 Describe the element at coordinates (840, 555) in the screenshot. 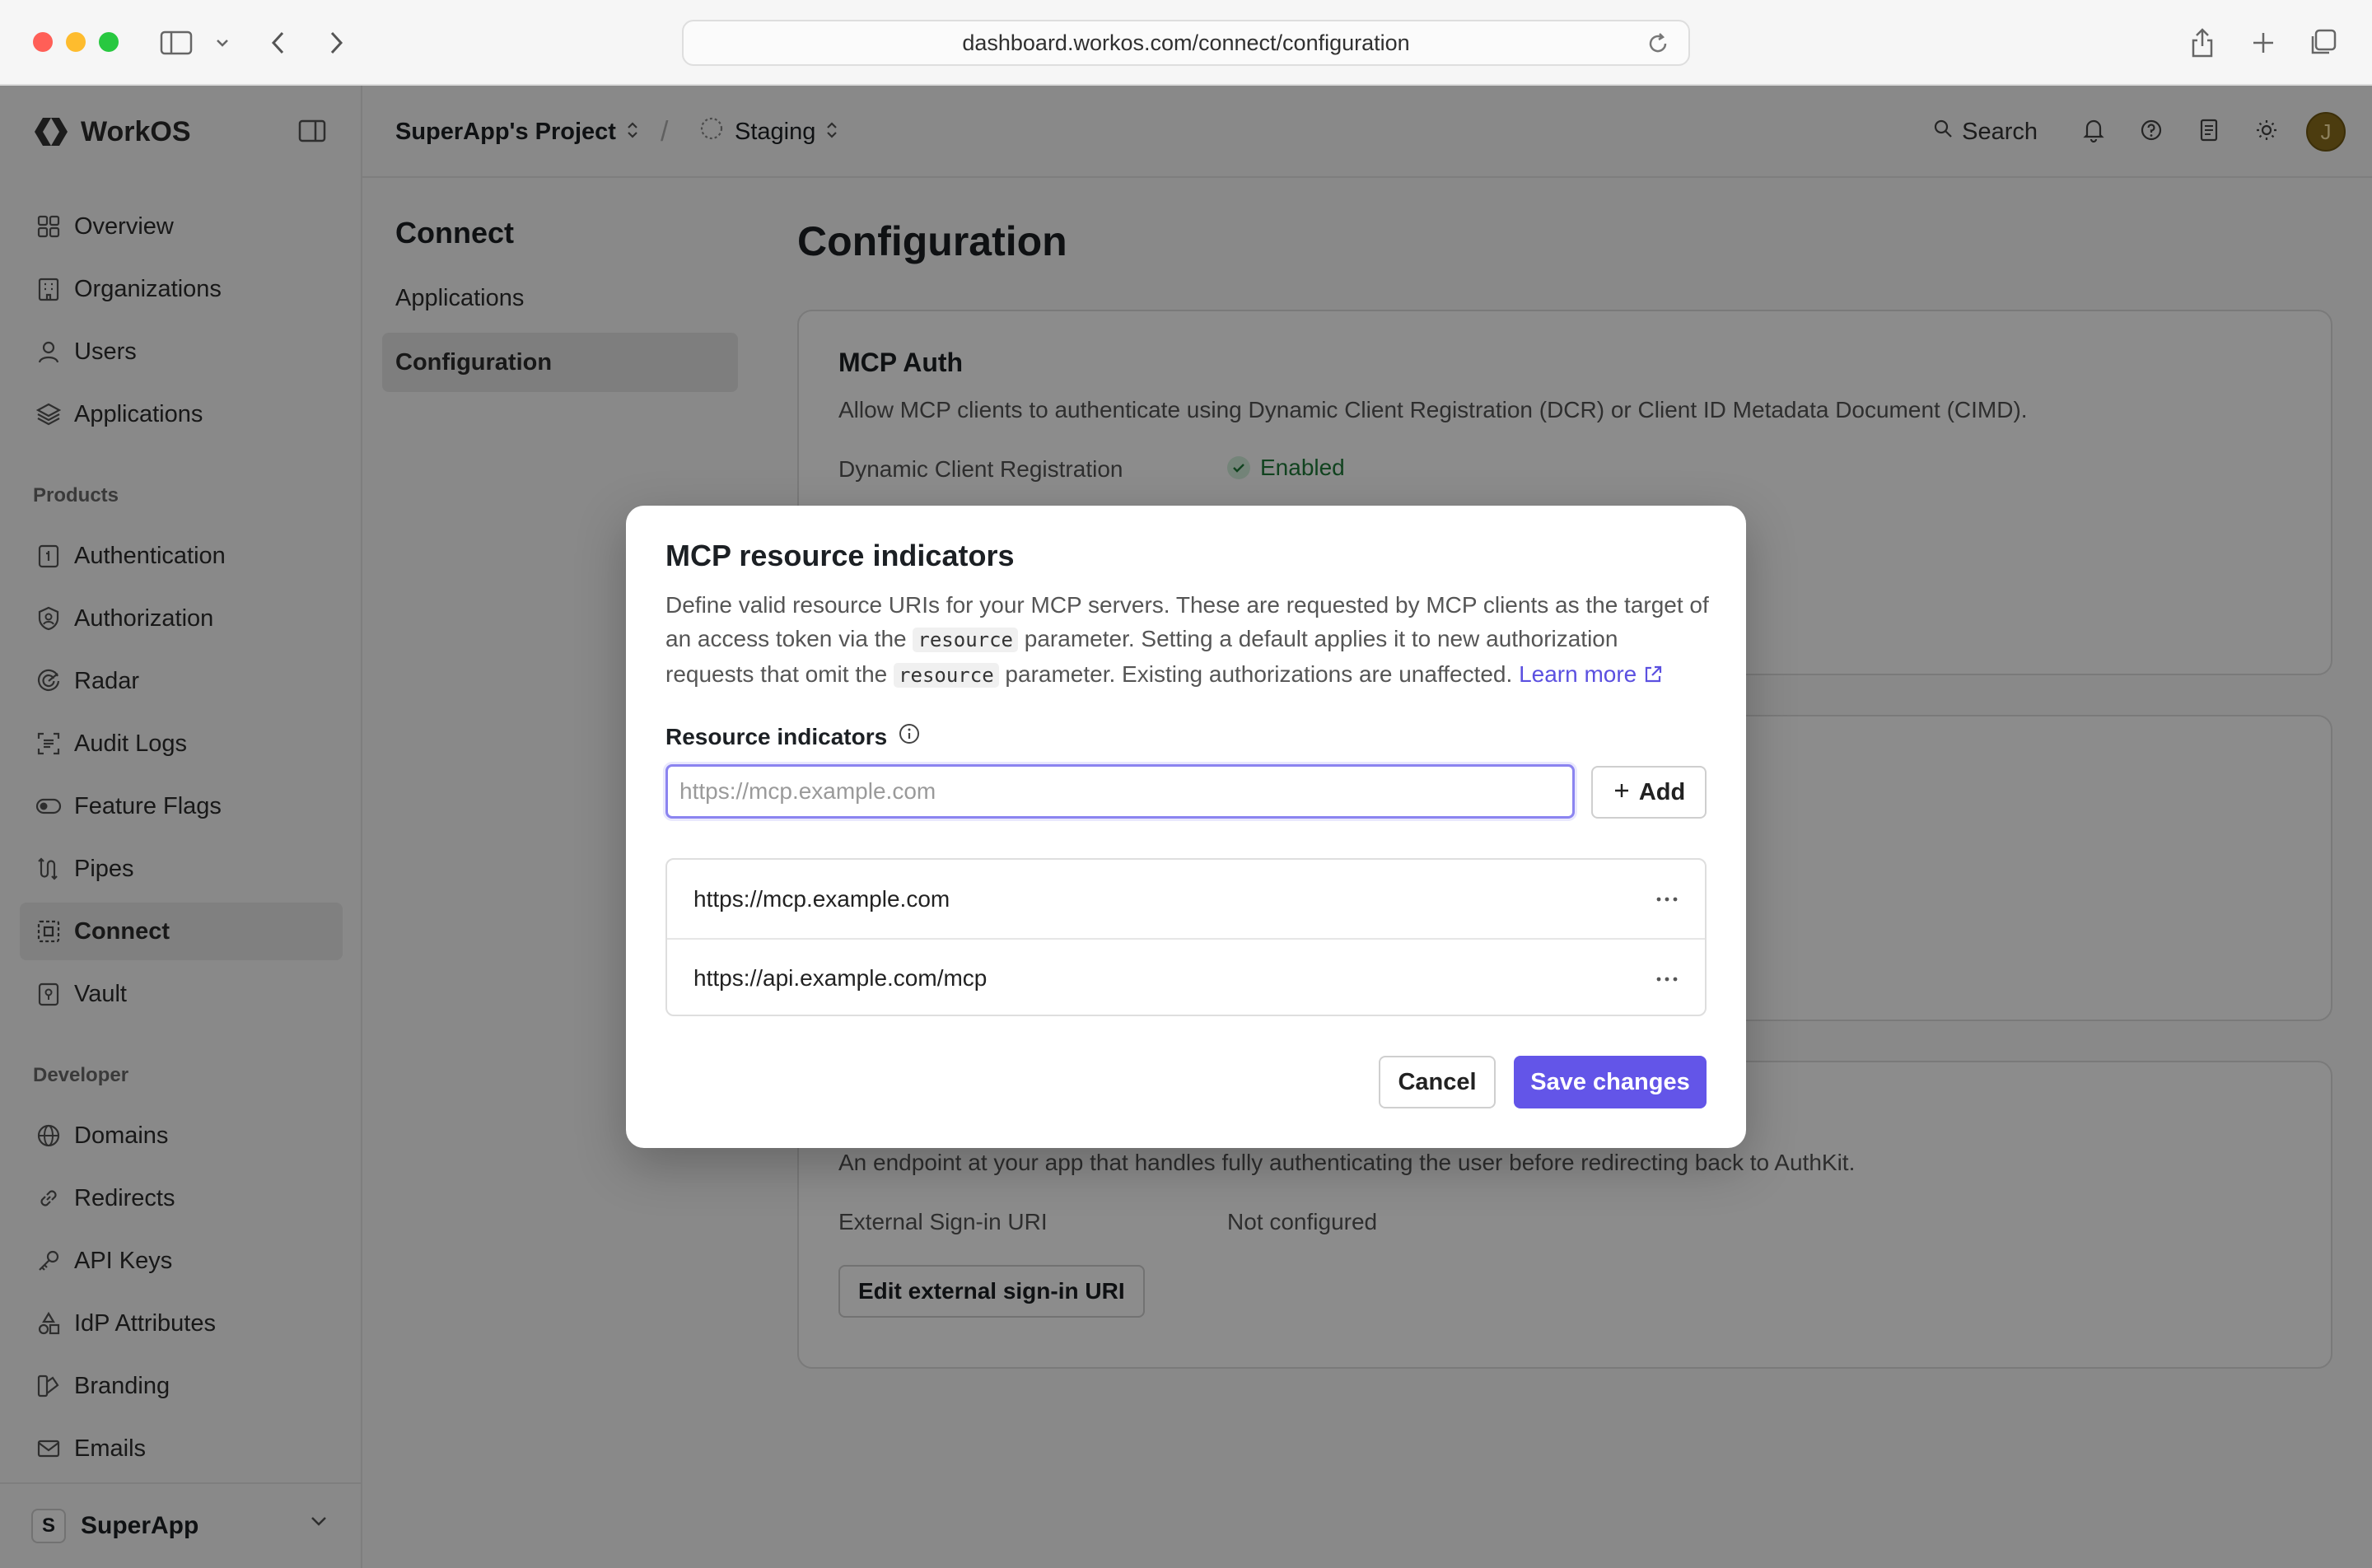

I see `dialog-title: MCP resource indicators` at that location.